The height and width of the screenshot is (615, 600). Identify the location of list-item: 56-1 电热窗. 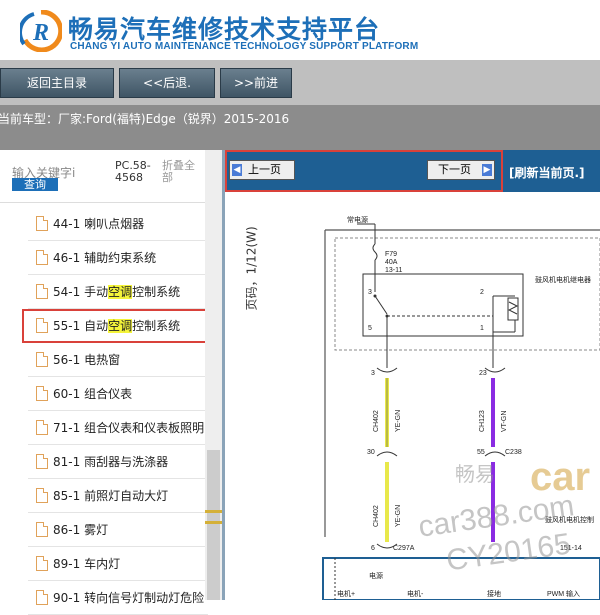
(118, 359).